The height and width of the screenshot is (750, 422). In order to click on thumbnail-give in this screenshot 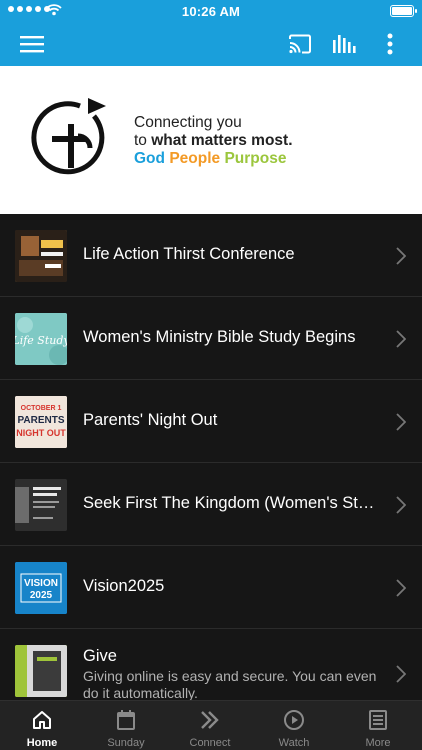, I will do `click(41, 671)`.